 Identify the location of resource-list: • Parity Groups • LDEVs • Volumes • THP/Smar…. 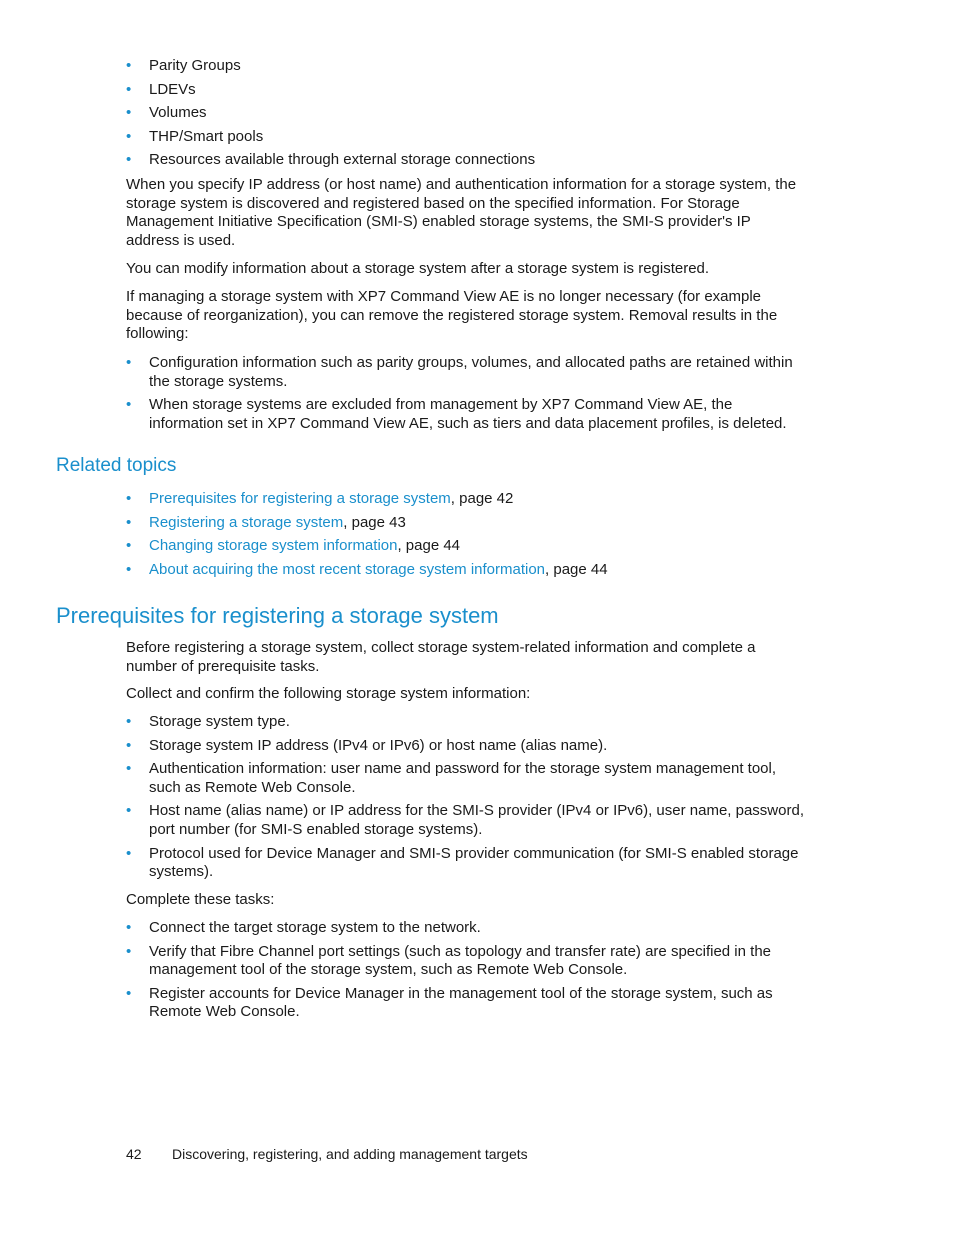
(466, 113).